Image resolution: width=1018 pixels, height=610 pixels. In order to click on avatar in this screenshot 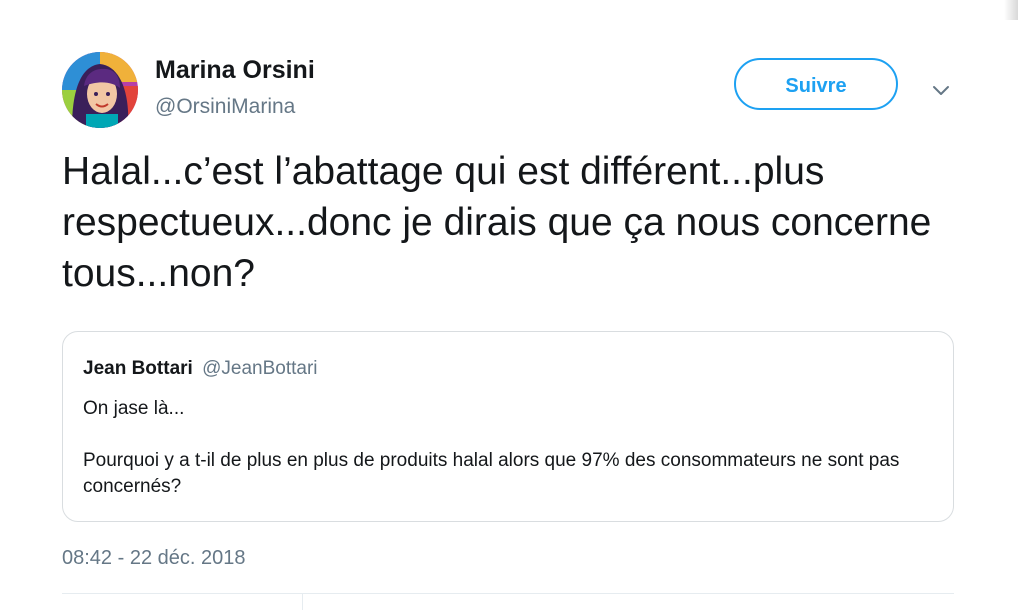, I will do `click(100, 90)`.